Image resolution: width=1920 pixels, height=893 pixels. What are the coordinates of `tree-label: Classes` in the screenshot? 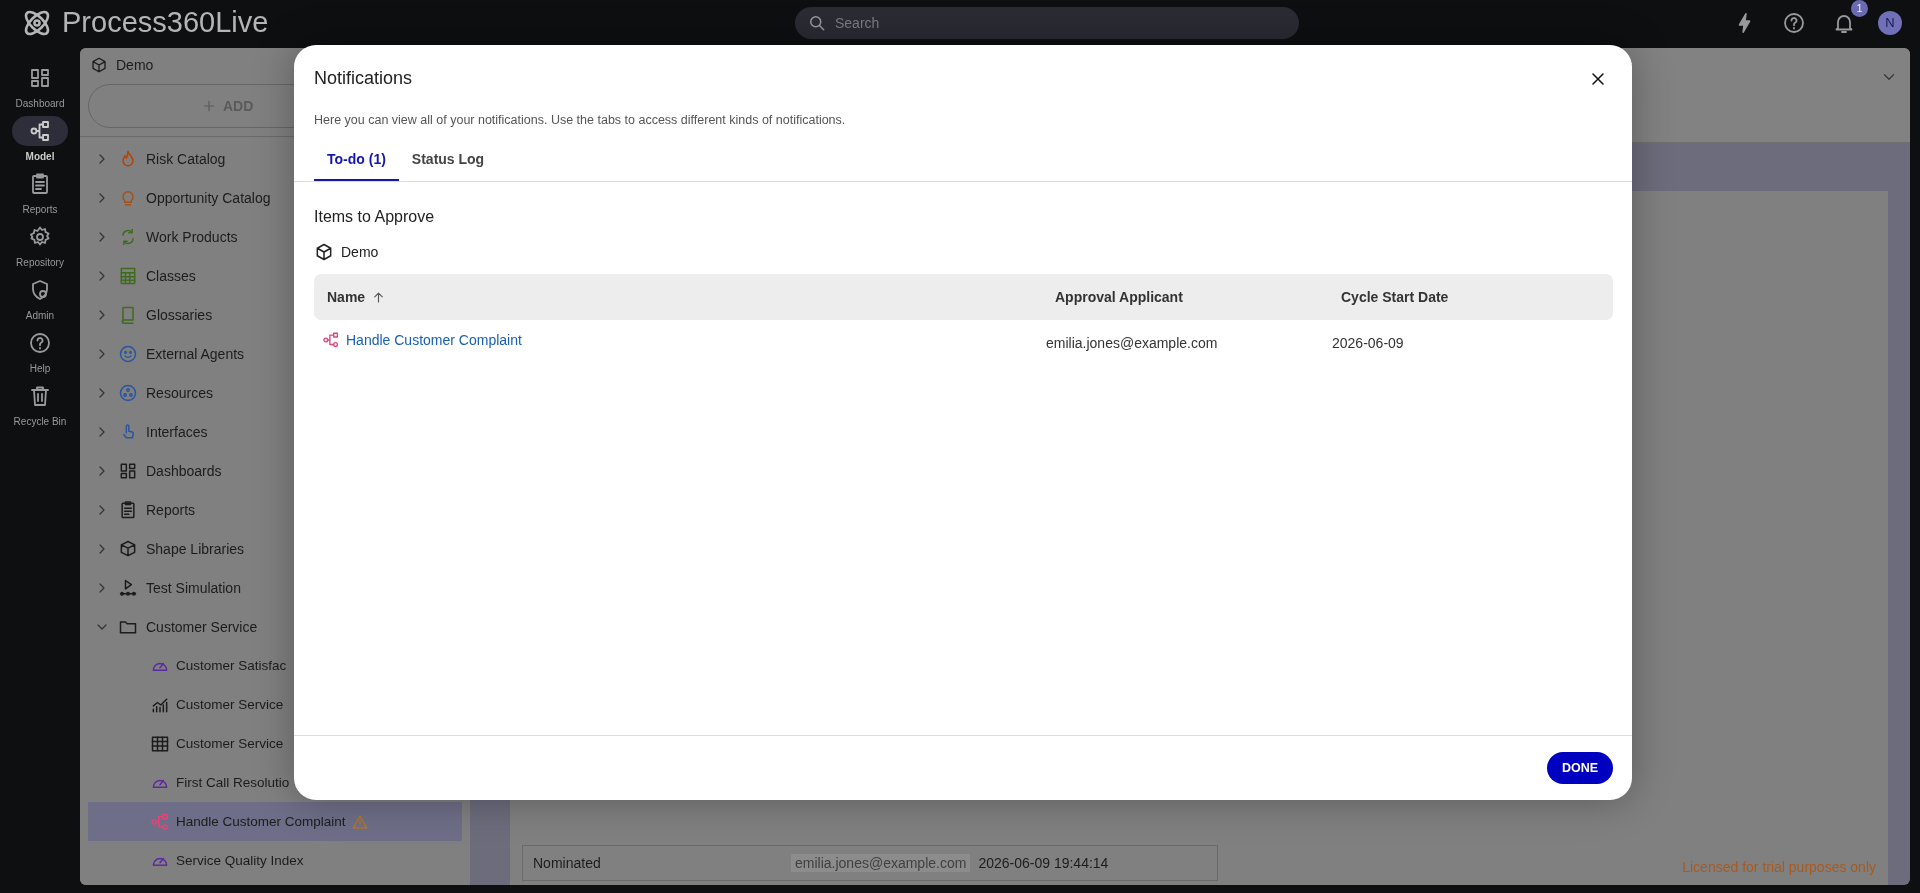 It's located at (171, 275).